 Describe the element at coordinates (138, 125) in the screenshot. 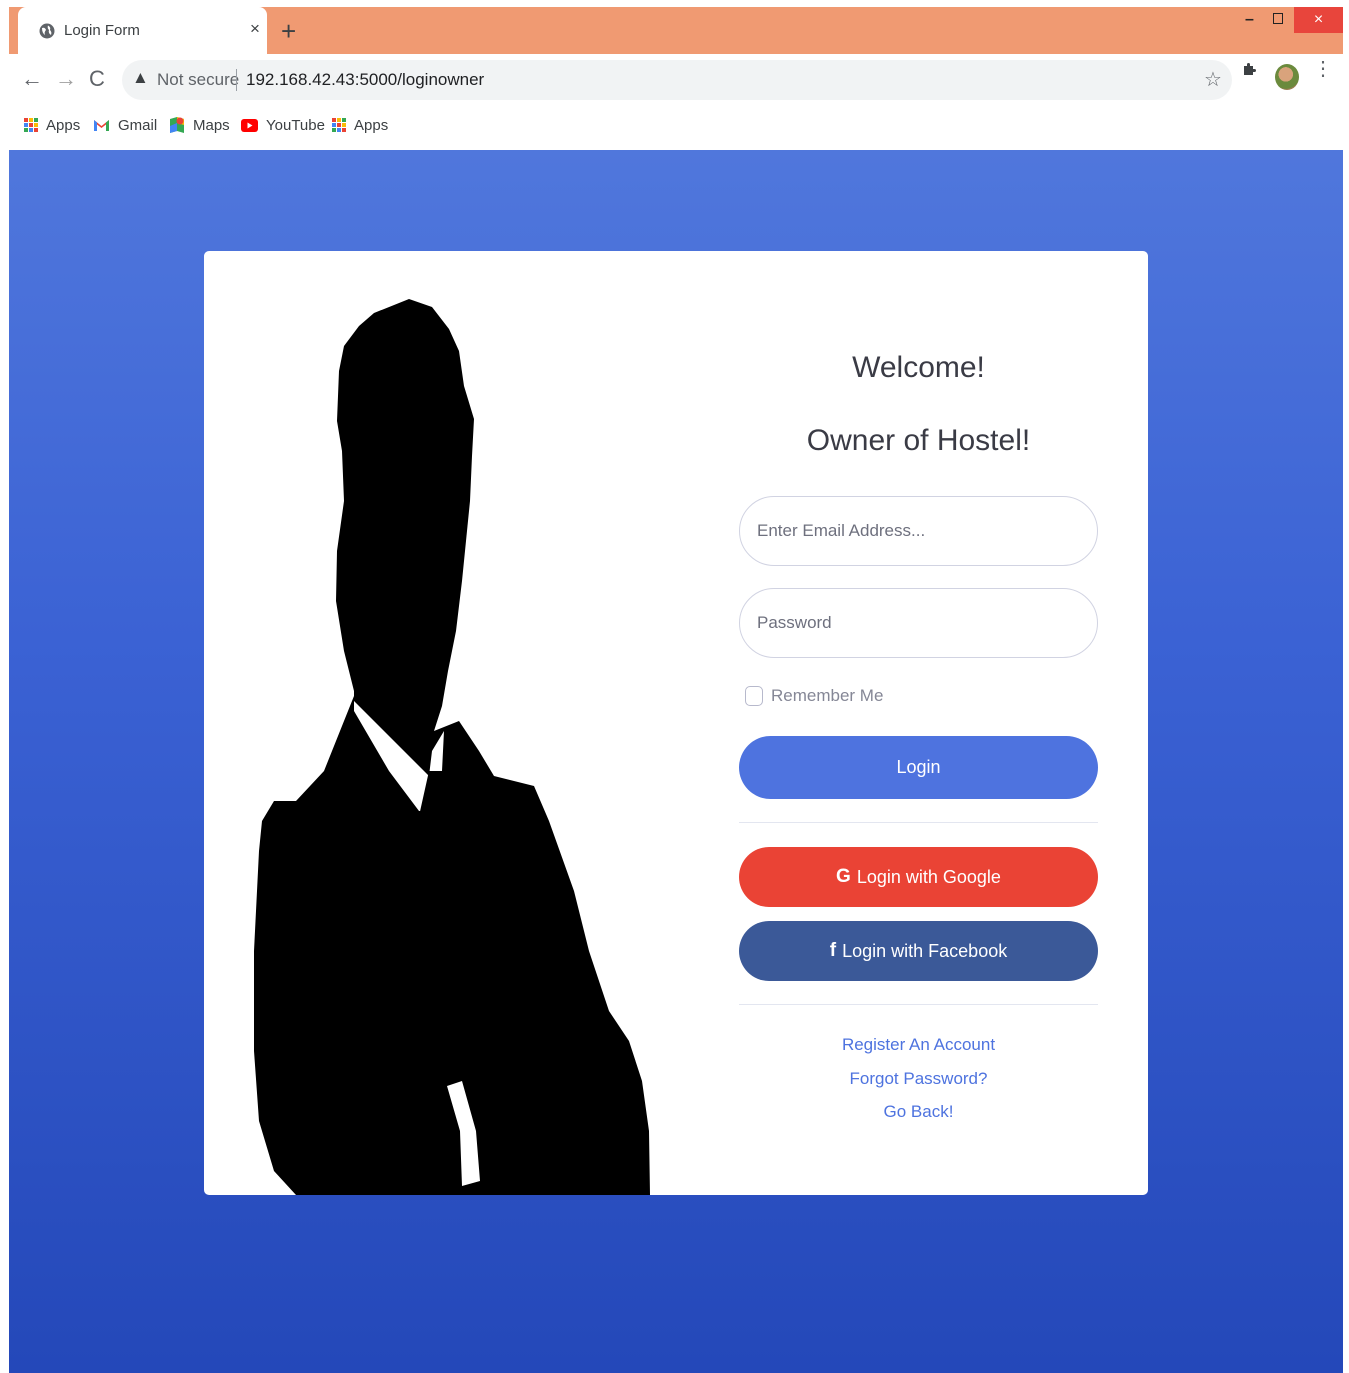

I see `bookmark-label: Gmail` at that location.